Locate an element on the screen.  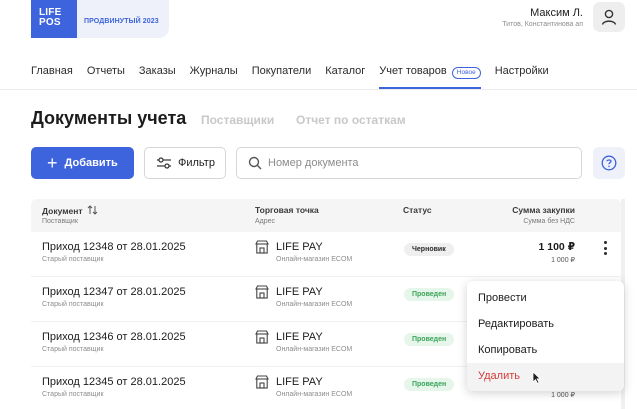
document-title: Приход 12347 от 28.01.2025 is located at coordinates (114, 292).